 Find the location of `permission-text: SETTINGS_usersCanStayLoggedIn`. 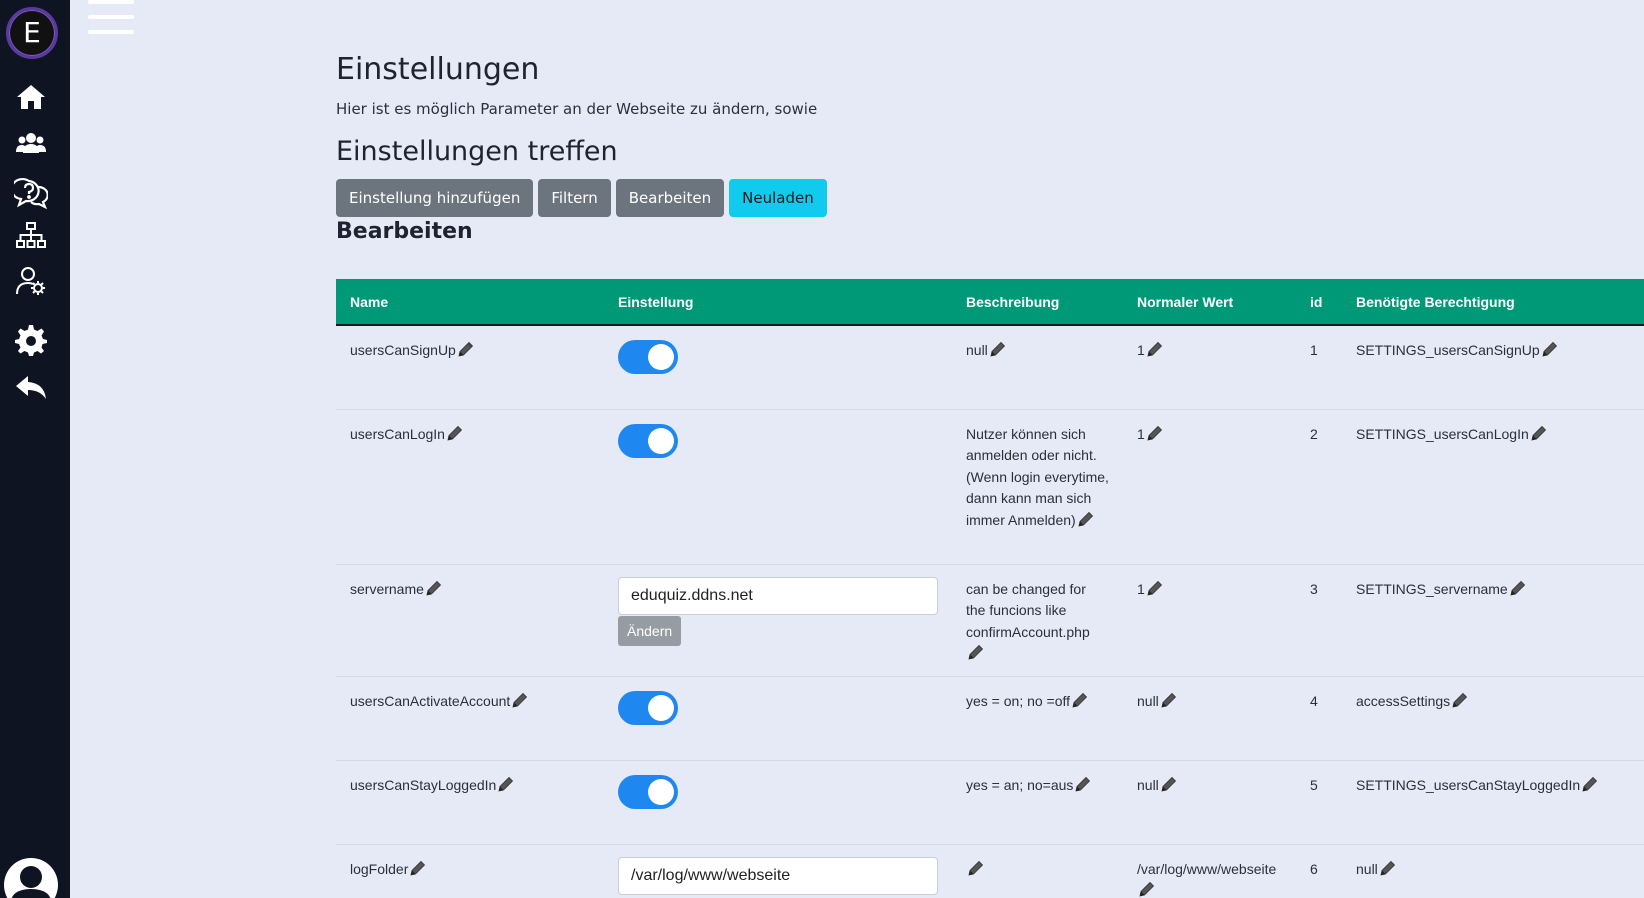

permission-text: SETTINGS_usersCanStayLoggedIn is located at coordinates (1468, 784).